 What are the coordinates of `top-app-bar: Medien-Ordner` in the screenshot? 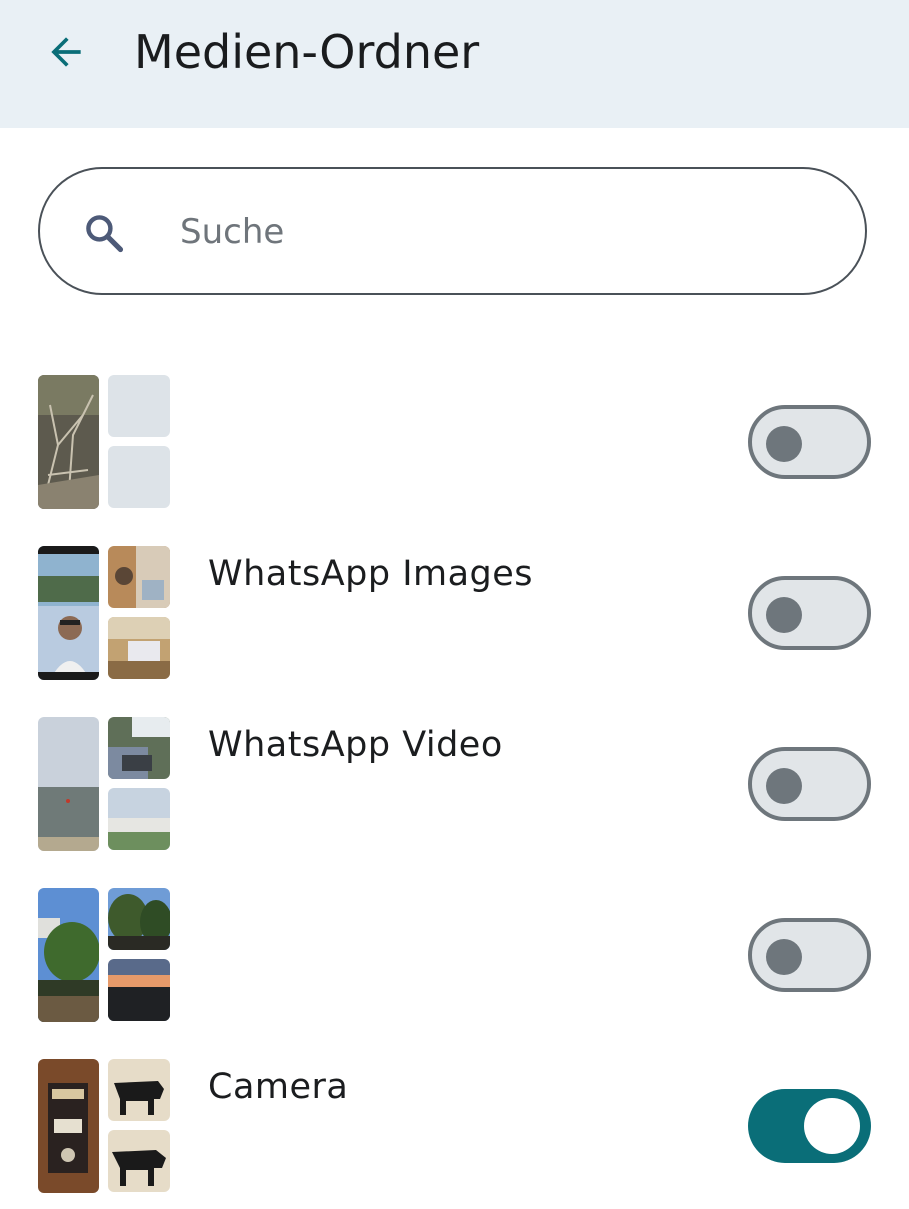 It's located at (454, 64).